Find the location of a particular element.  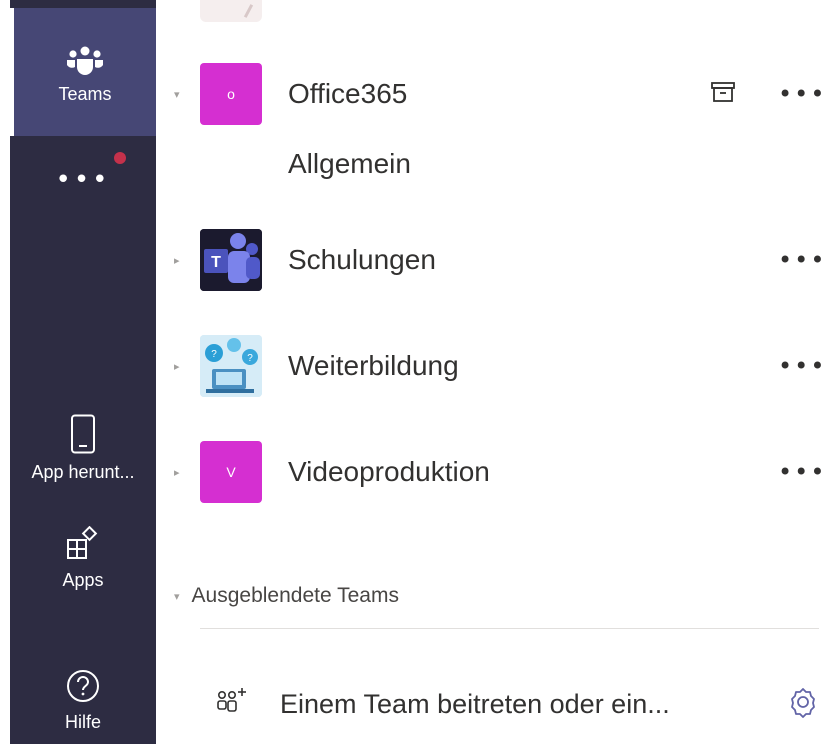

avatar-letter: V is located at coordinates (231, 472).